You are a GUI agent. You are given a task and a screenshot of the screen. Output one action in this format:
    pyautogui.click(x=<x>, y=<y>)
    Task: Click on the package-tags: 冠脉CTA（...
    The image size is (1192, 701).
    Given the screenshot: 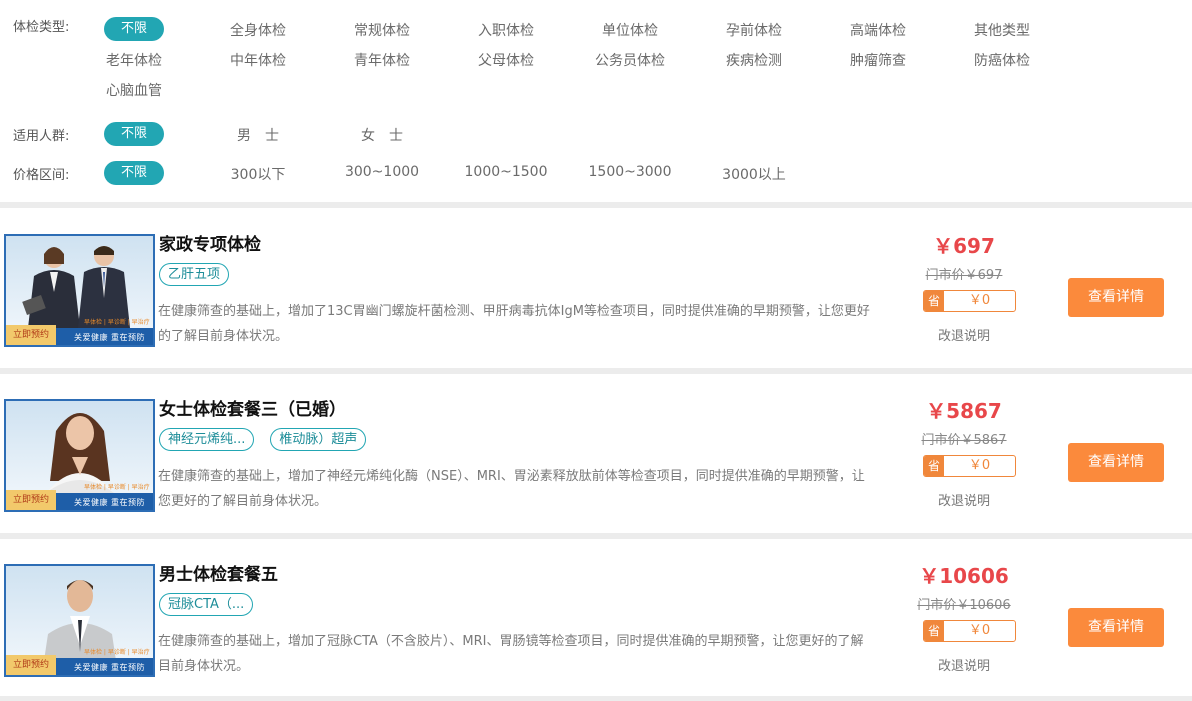 What is the action you would take?
    pyautogui.click(x=214, y=605)
    